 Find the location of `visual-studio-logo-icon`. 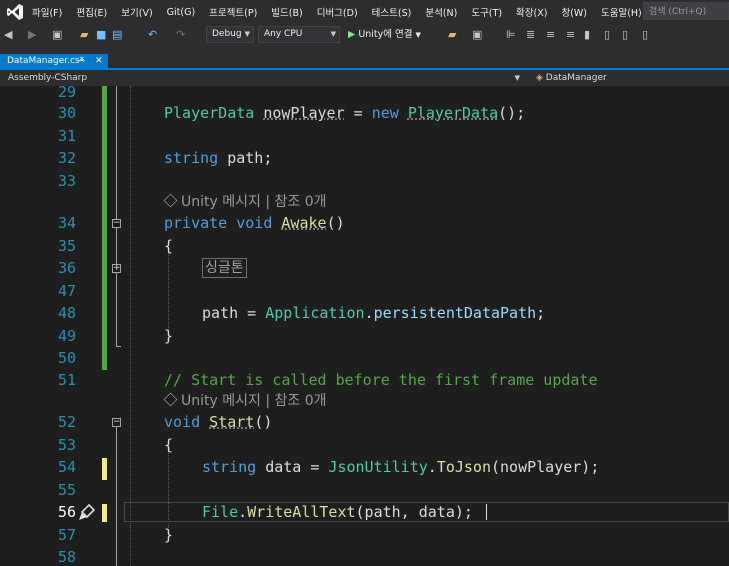

visual-studio-logo-icon is located at coordinates (15, 12).